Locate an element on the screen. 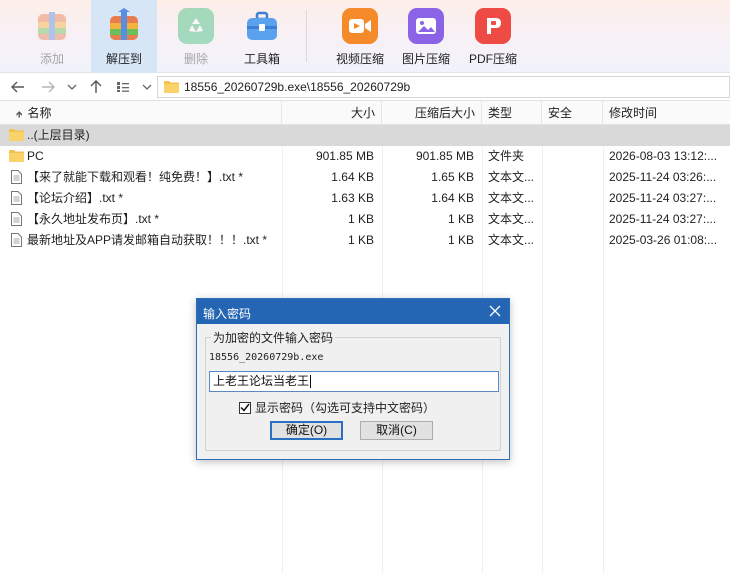 This screenshot has width=730, height=573. forward-arrow-icon is located at coordinates (48, 87).